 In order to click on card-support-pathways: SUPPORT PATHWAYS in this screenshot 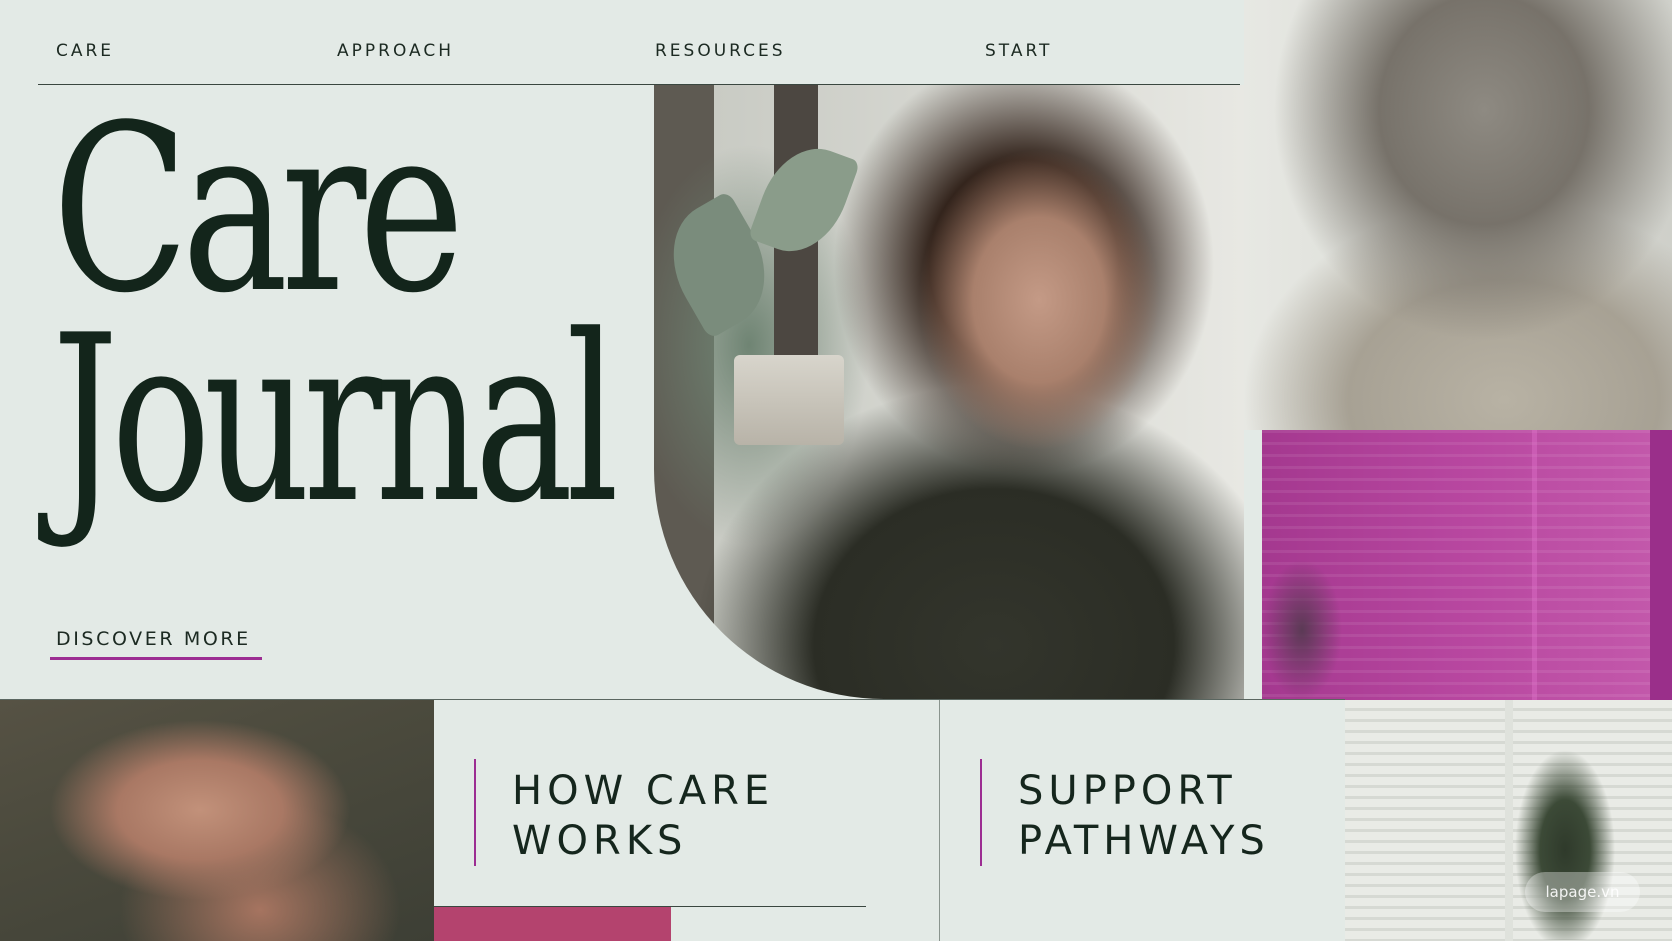, I will do `click(1142, 820)`.